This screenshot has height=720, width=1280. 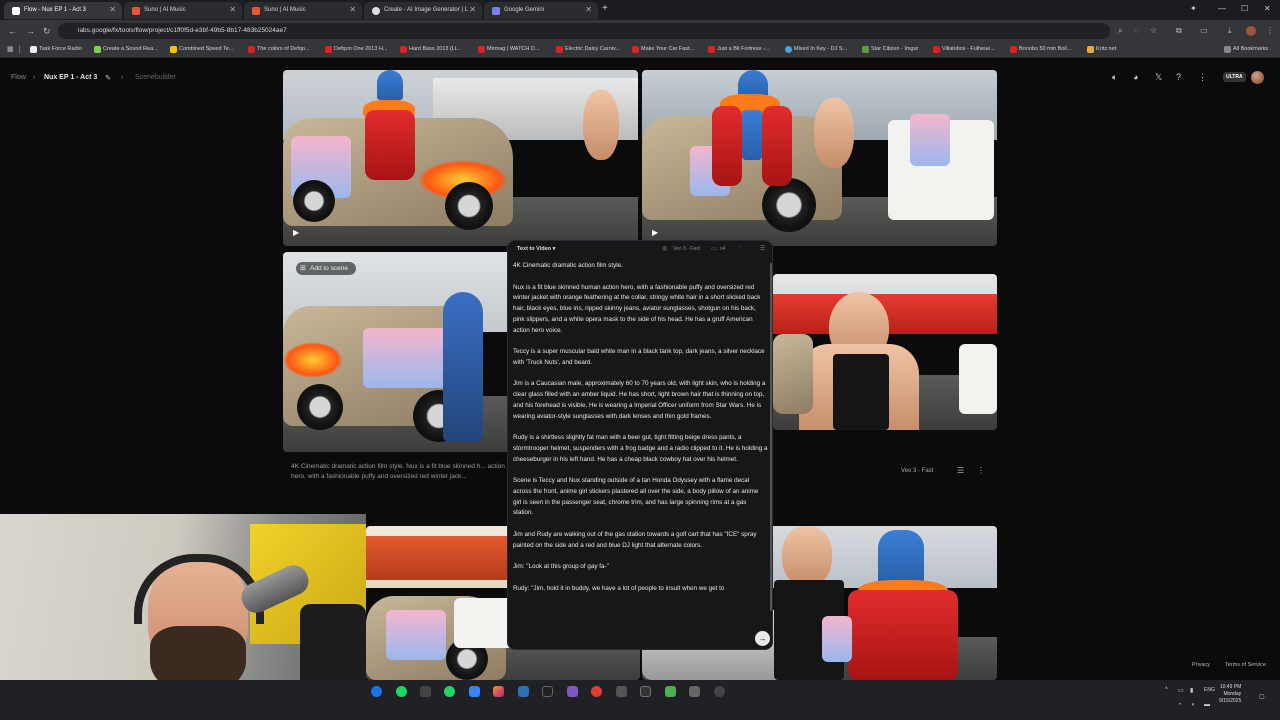 What do you see at coordinates (1262, 696) in the screenshot?
I see `notification-icon: ▢` at bounding box center [1262, 696].